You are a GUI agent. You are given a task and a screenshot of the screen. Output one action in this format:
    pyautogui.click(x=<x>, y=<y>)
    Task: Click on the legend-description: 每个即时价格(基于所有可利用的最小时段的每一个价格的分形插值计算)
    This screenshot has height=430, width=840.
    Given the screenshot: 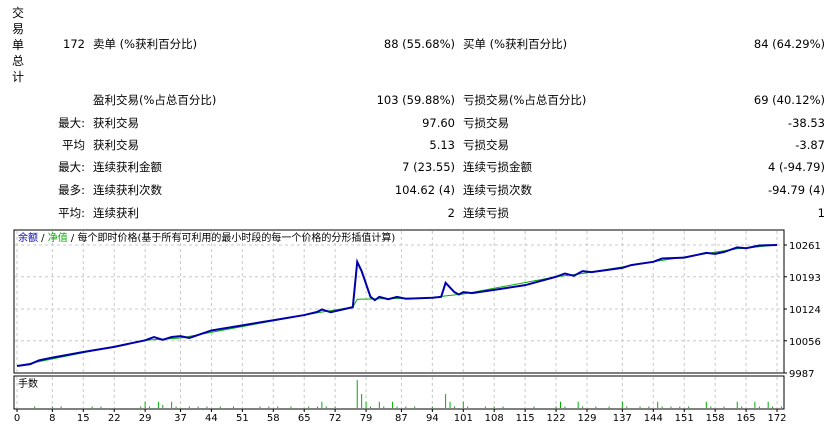 What is the action you would take?
    pyautogui.click(x=236, y=237)
    